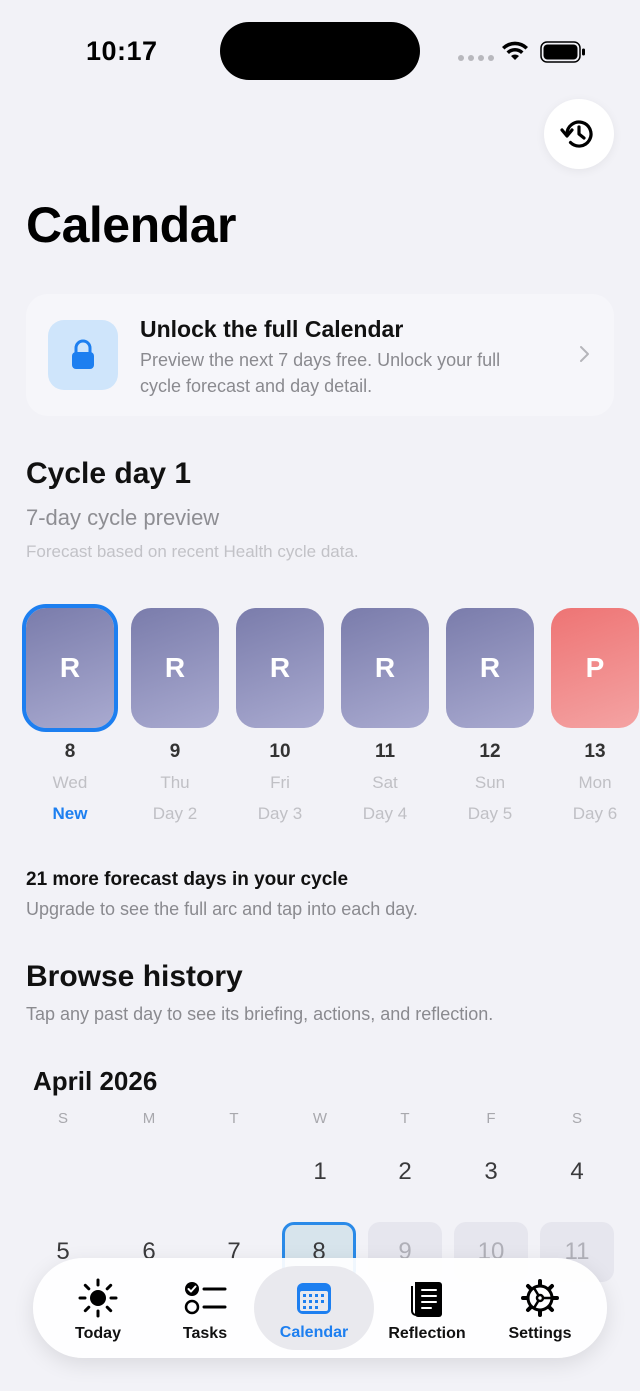 The height and width of the screenshot is (1391, 640). What do you see at coordinates (314, 1332) in the screenshot?
I see `tab-label: Calendar` at bounding box center [314, 1332].